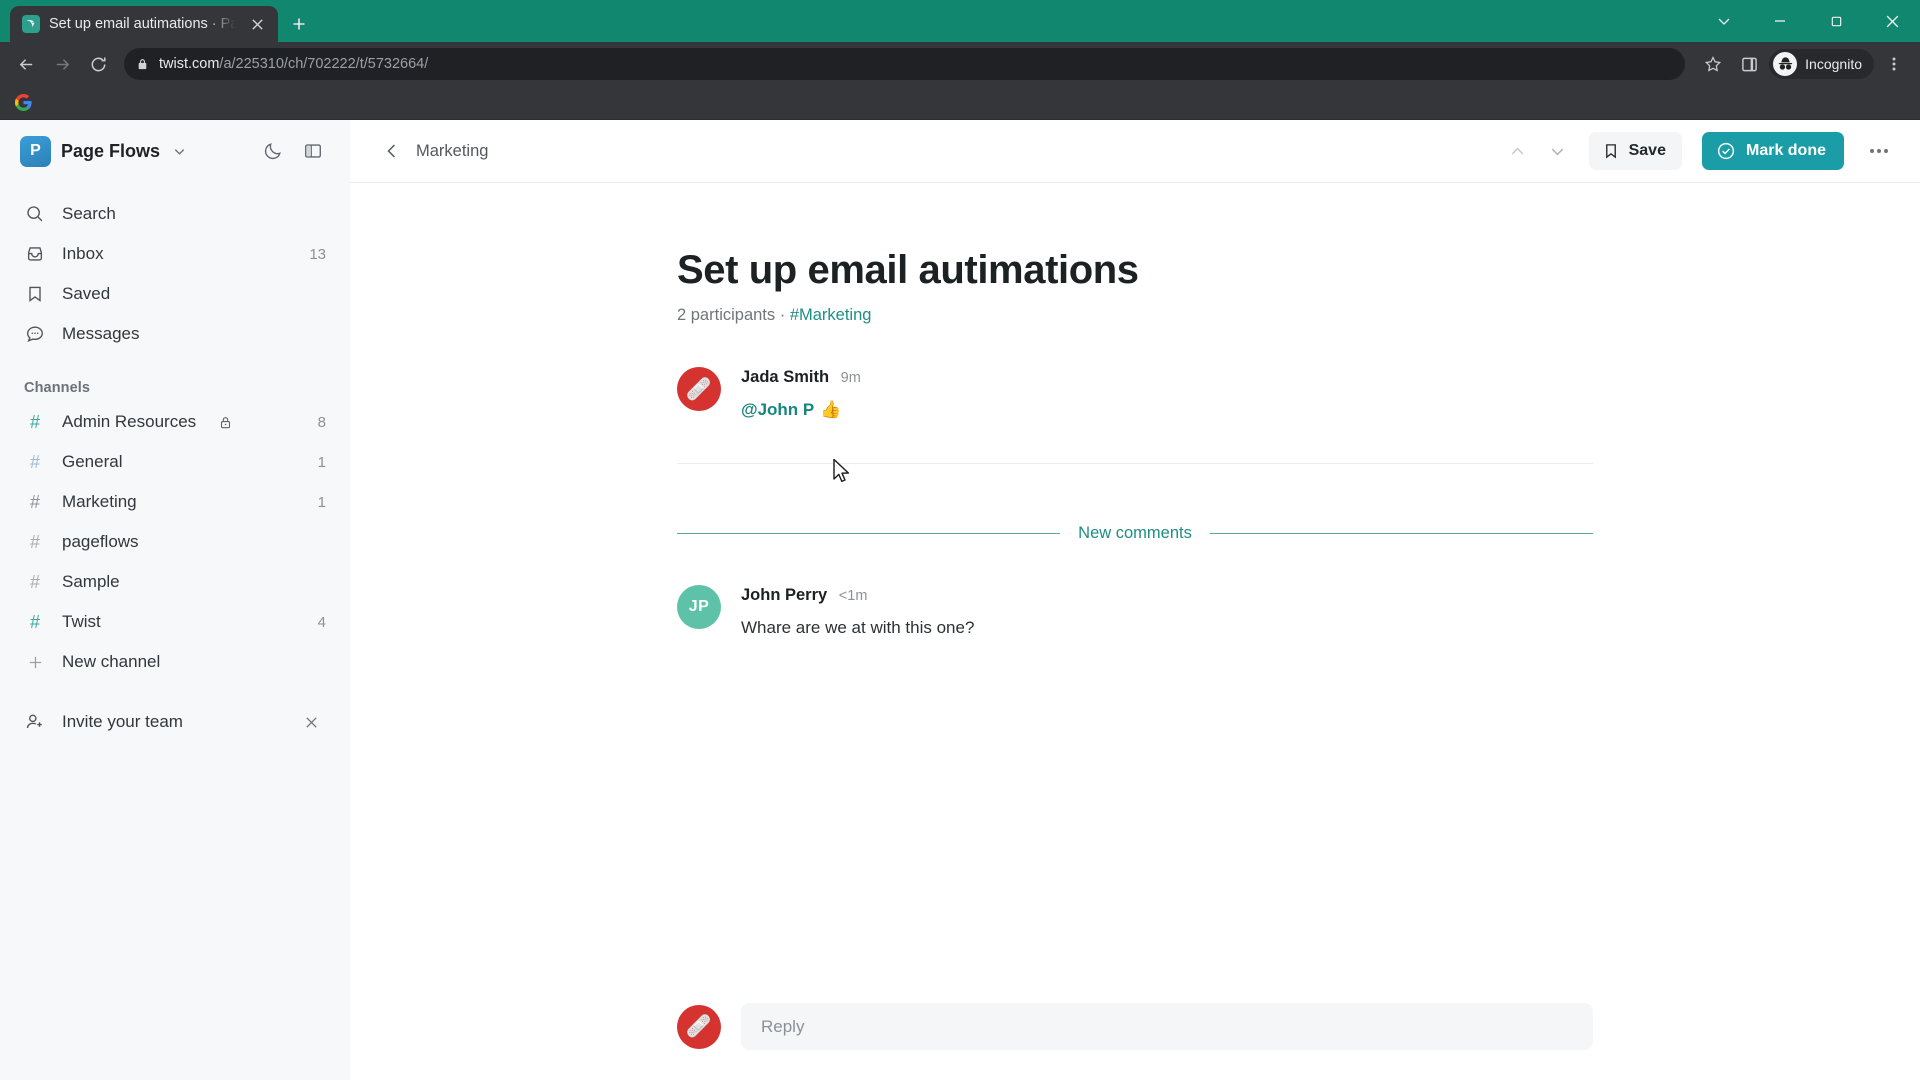 The height and width of the screenshot is (1080, 1920). I want to click on incognito-label: Incognito, so click(1833, 64).